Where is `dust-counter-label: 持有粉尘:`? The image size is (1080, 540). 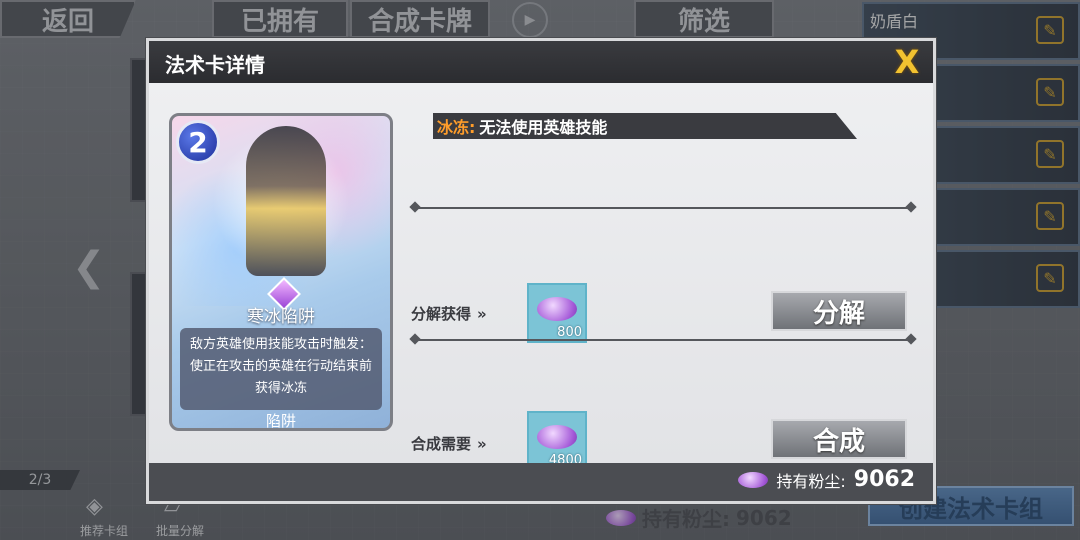
dust-counter-label: 持有粉尘: is located at coordinates (811, 481).